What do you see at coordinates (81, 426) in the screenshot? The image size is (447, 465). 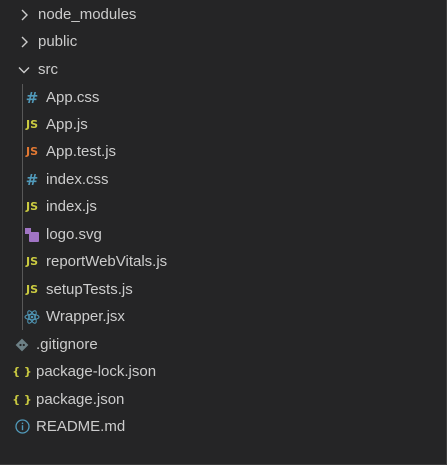 I see `file-label: README.md` at bounding box center [81, 426].